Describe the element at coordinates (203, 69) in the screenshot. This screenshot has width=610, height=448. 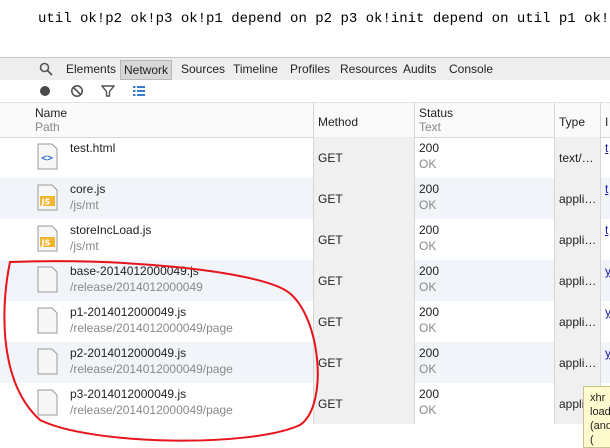
I see `tab-sources: Sources` at that location.